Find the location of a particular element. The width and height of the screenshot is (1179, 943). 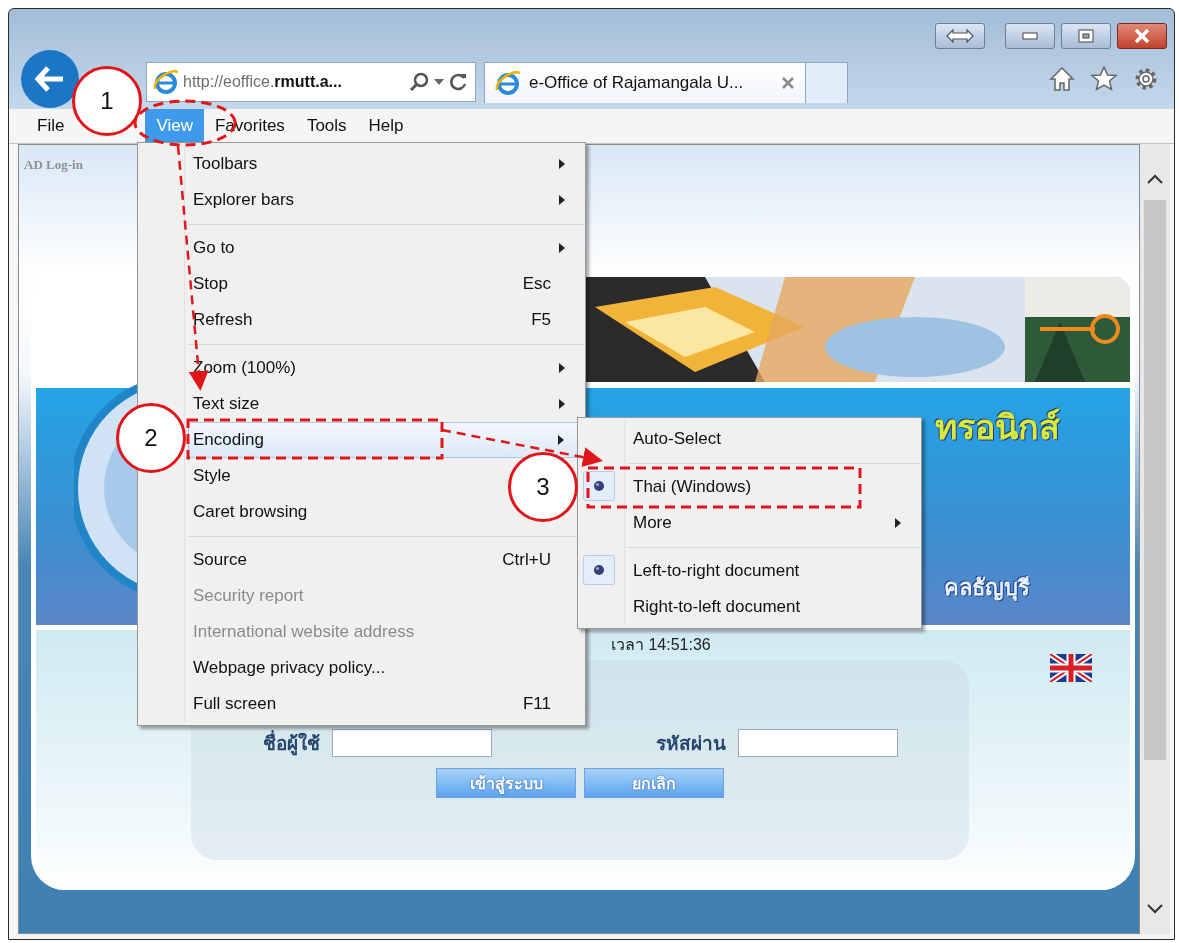

scrollbar is located at coordinates (1155, 539).